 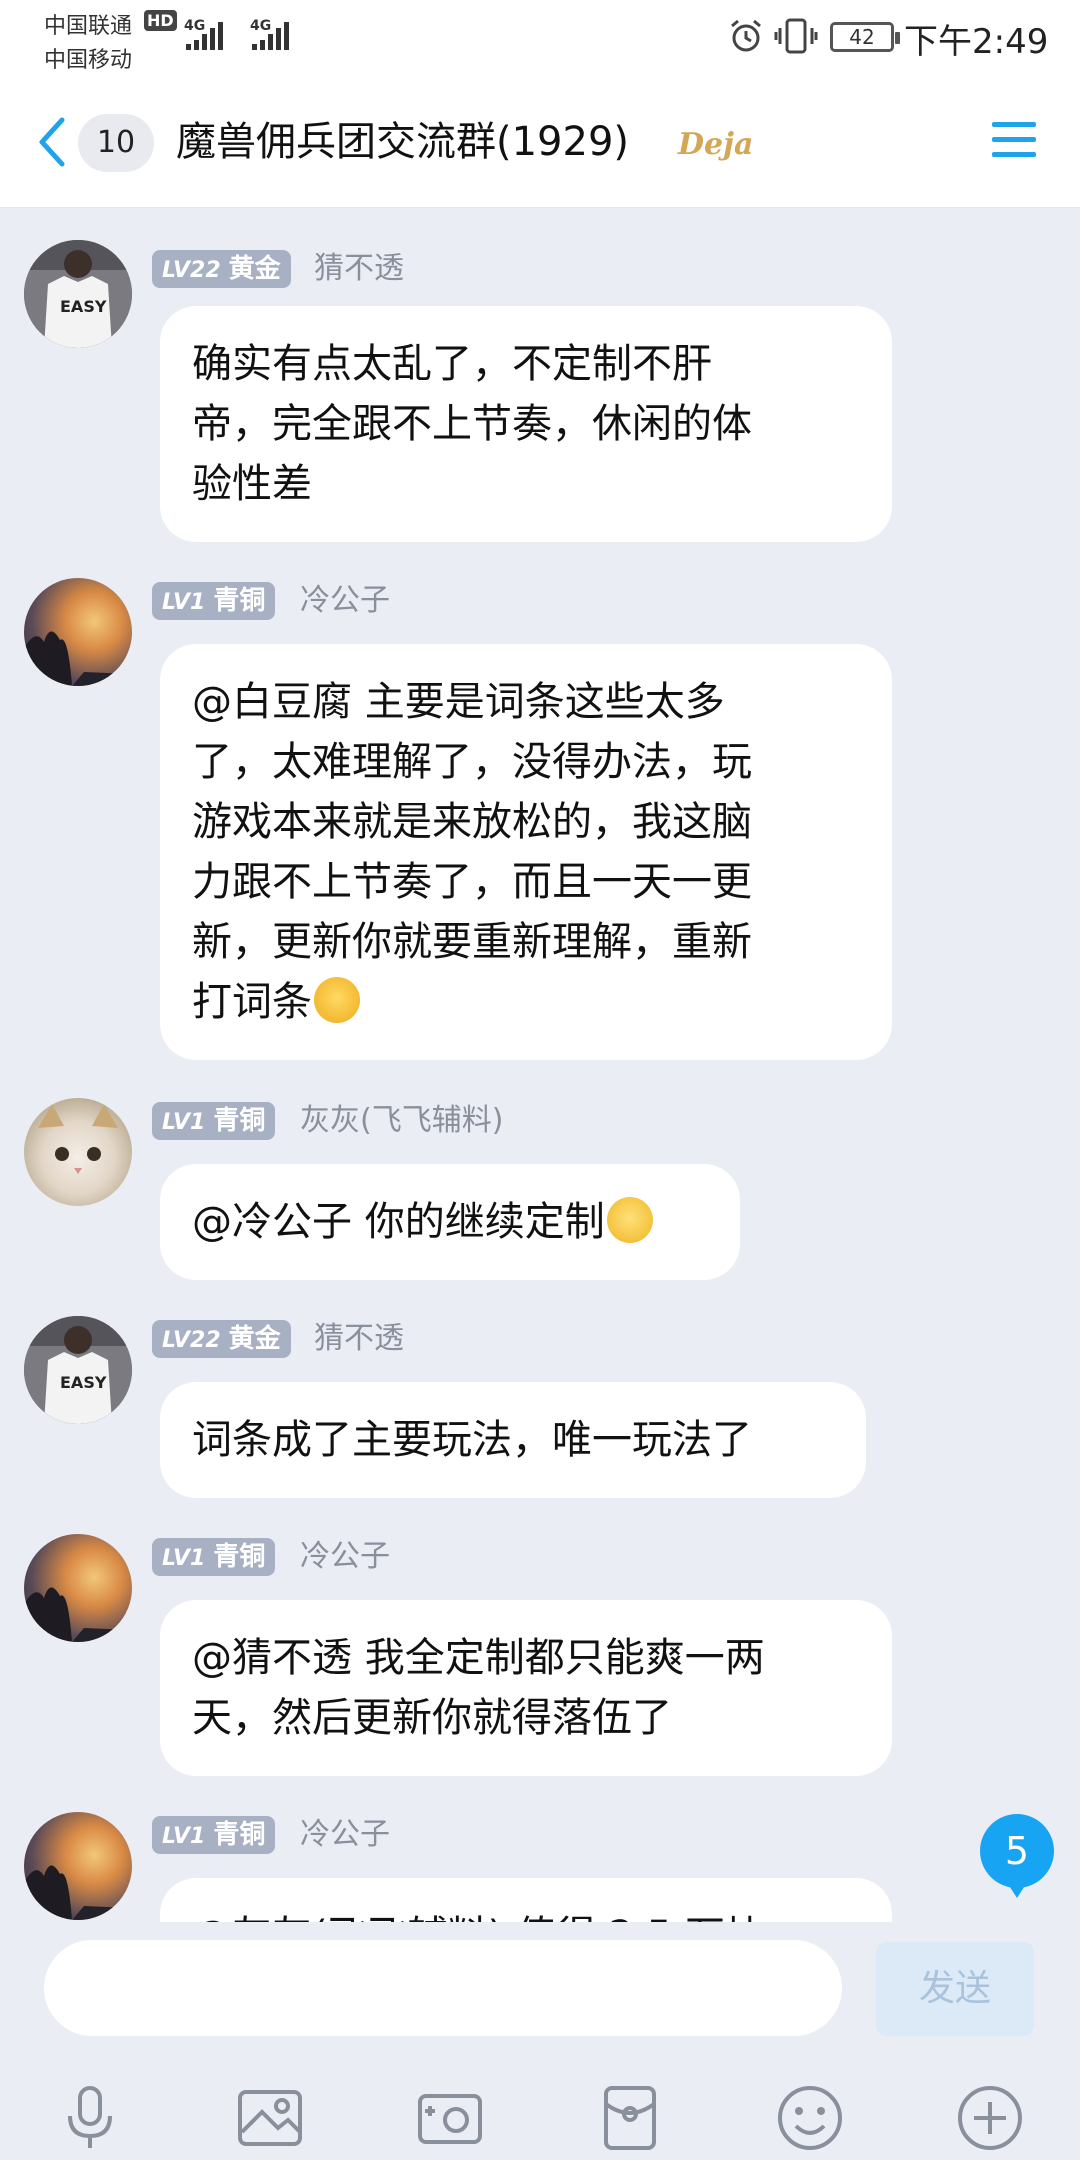 What do you see at coordinates (452, 364) in the screenshot?
I see `message-text-line: 确实有点太乱了，不定制不肝` at bounding box center [452, 364].